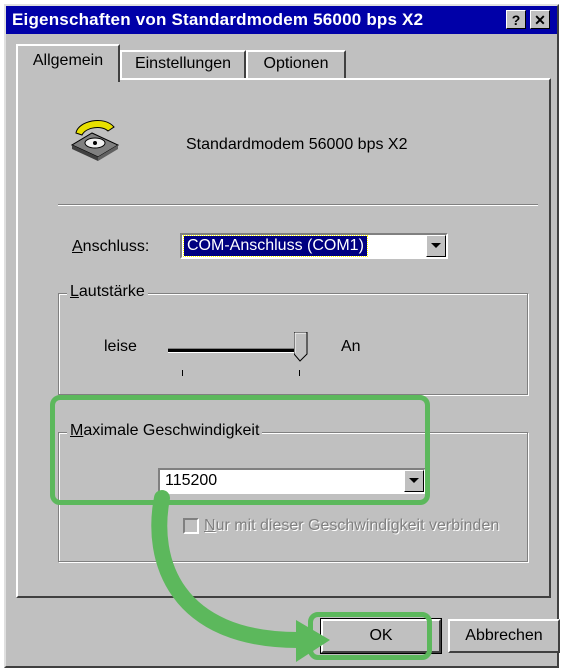 The width and height of the screenshot is (563, 672). I want to click on volume-high-label: An, so click(351, 346).